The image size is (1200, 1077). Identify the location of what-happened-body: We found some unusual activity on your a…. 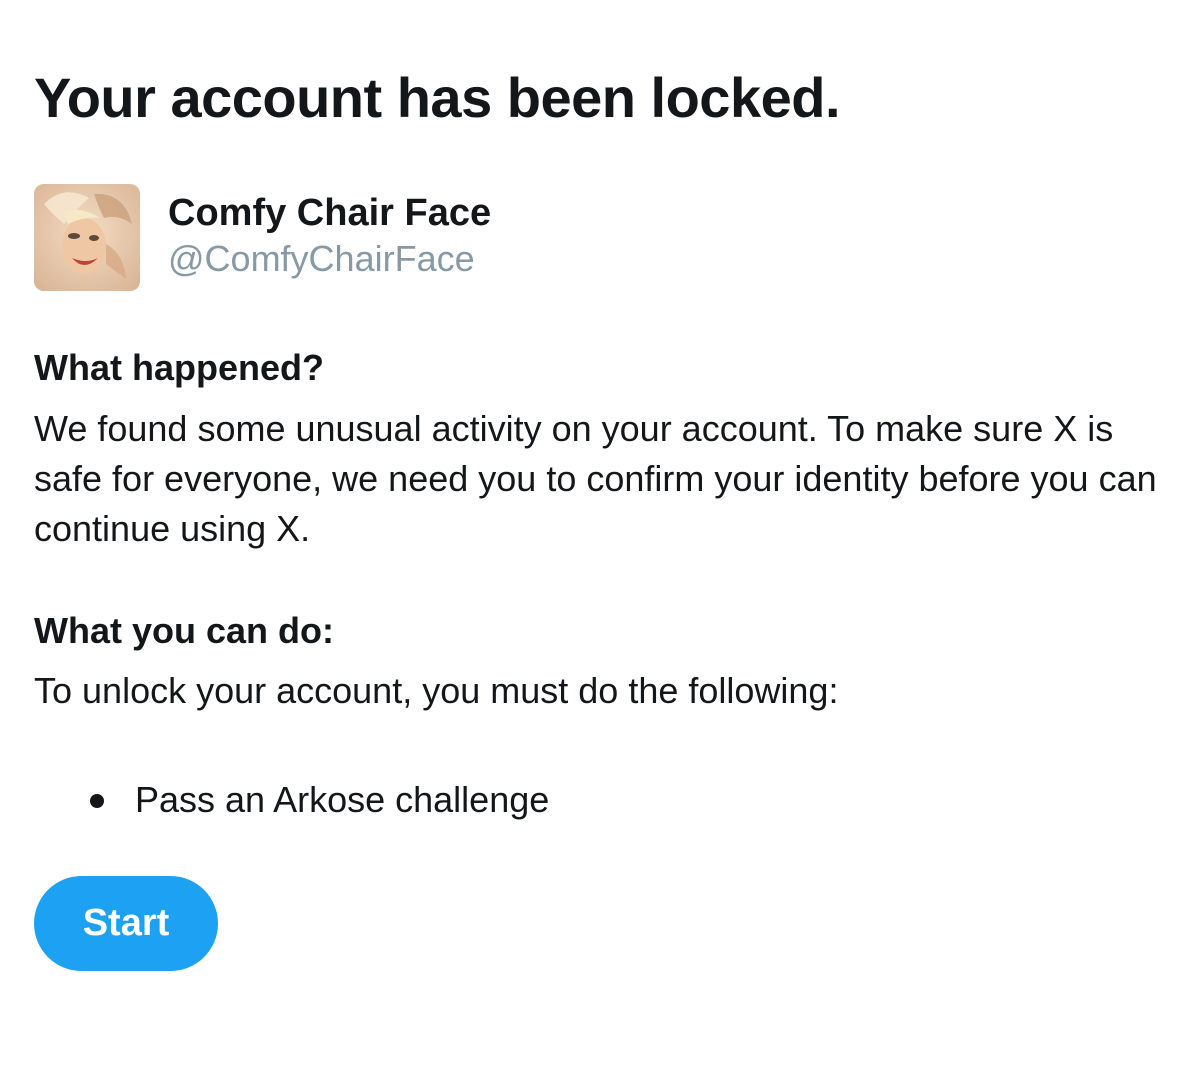
(595, 478).